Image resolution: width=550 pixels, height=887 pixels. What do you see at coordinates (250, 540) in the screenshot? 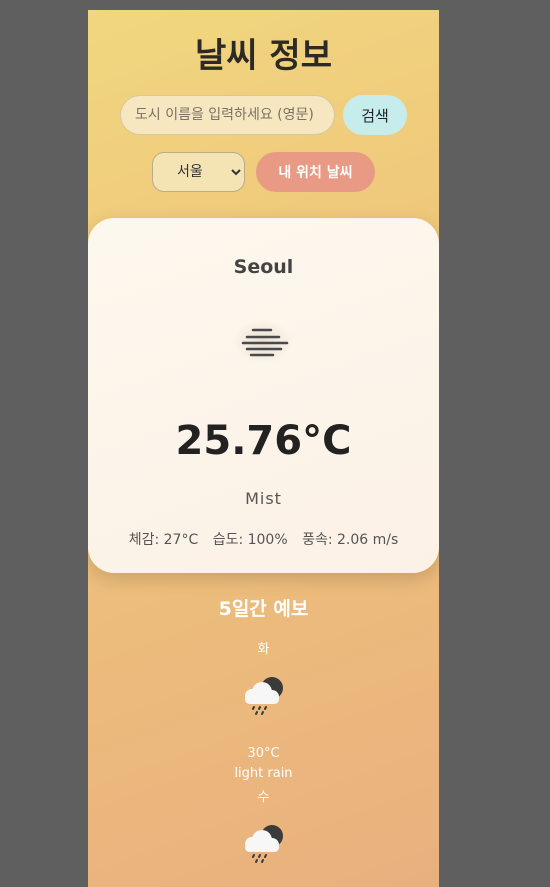
I see `humidity: 습도: 100%` at bounding box center [250, 540].